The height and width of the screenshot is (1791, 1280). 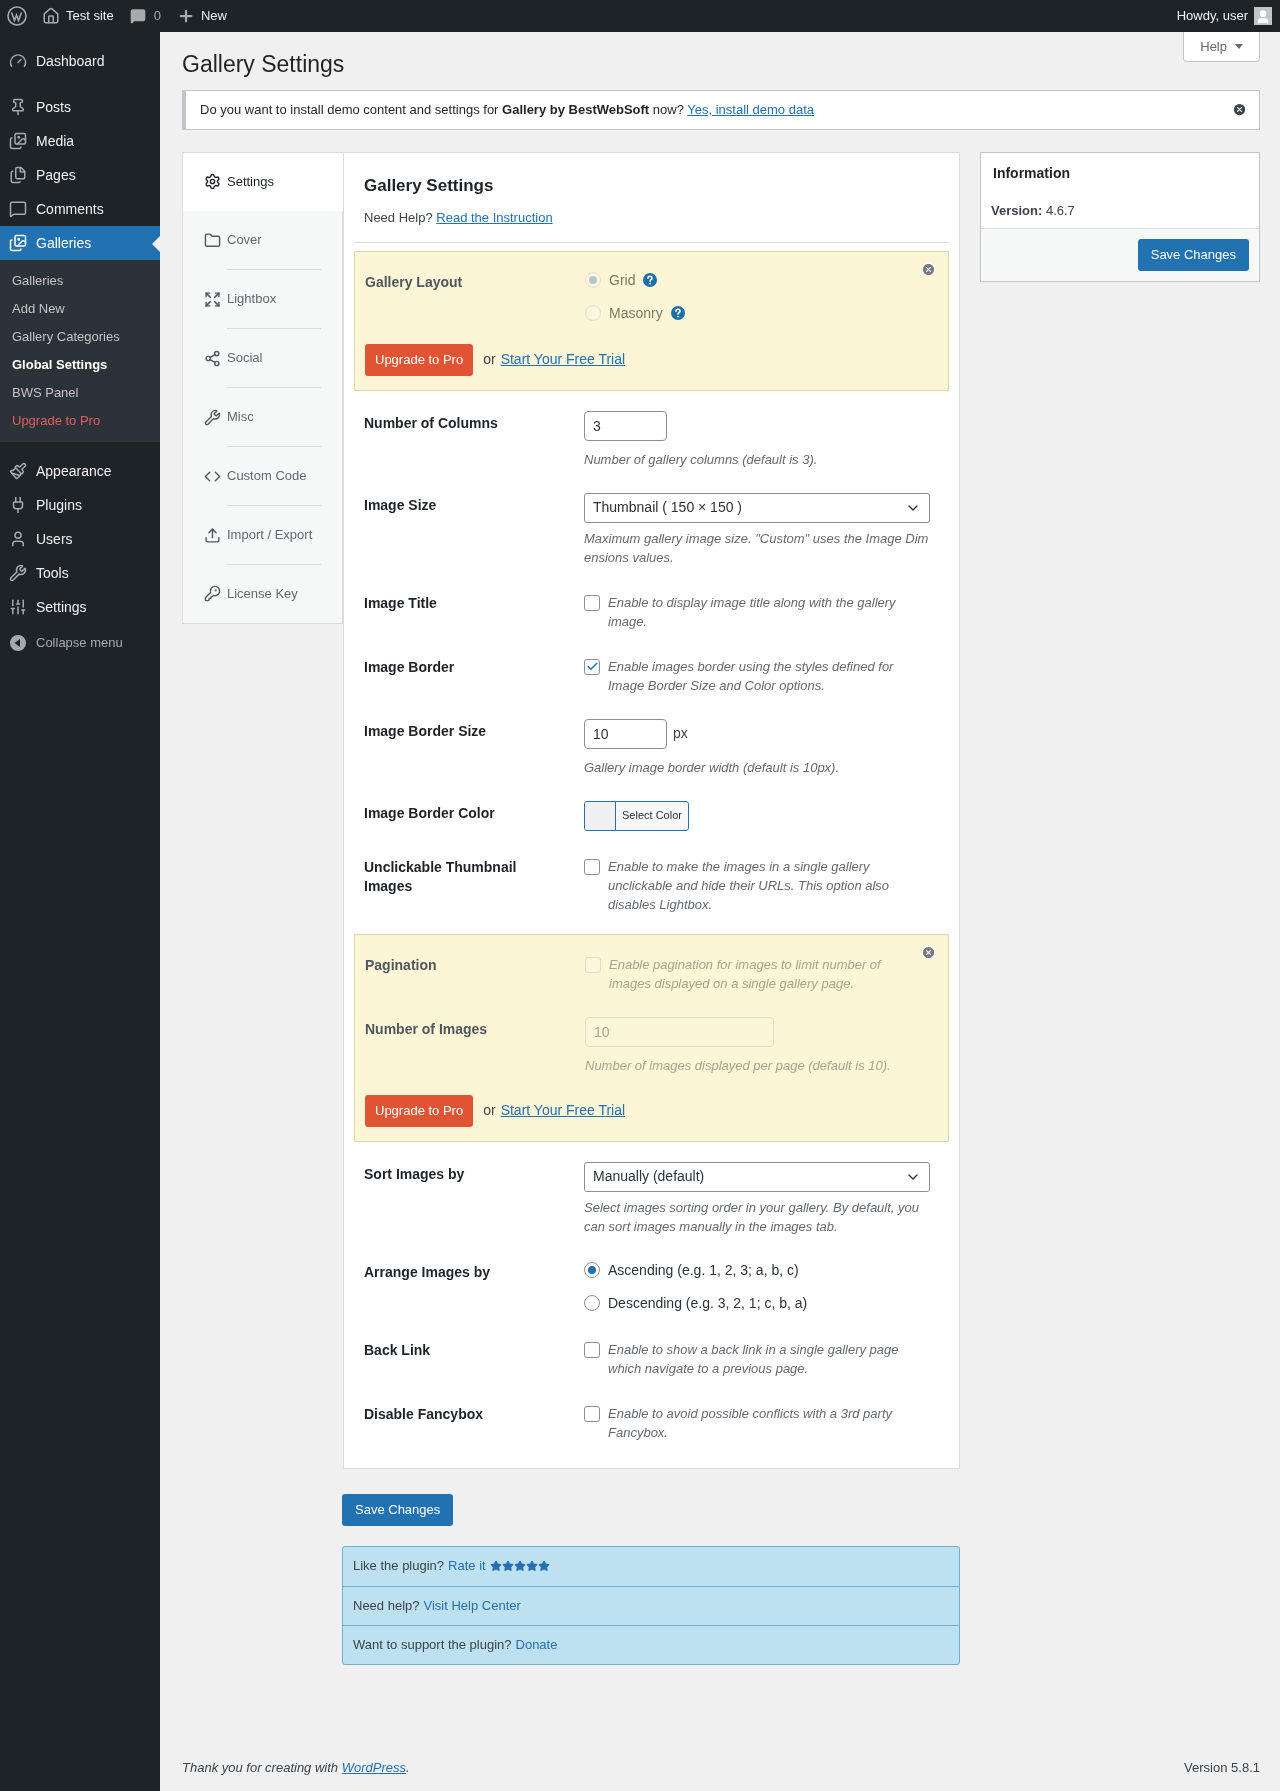 What do you see at coordinates (1239, 109) in the screenshot?
I see `close-icon` at bounding box center [1239, 109].